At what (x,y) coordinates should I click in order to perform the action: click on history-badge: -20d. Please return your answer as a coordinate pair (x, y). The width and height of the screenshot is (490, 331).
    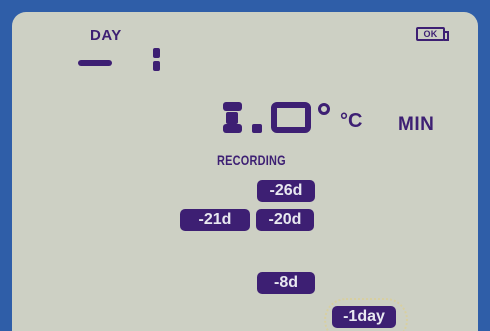
    Looking at the image, I should click on (285, 220).